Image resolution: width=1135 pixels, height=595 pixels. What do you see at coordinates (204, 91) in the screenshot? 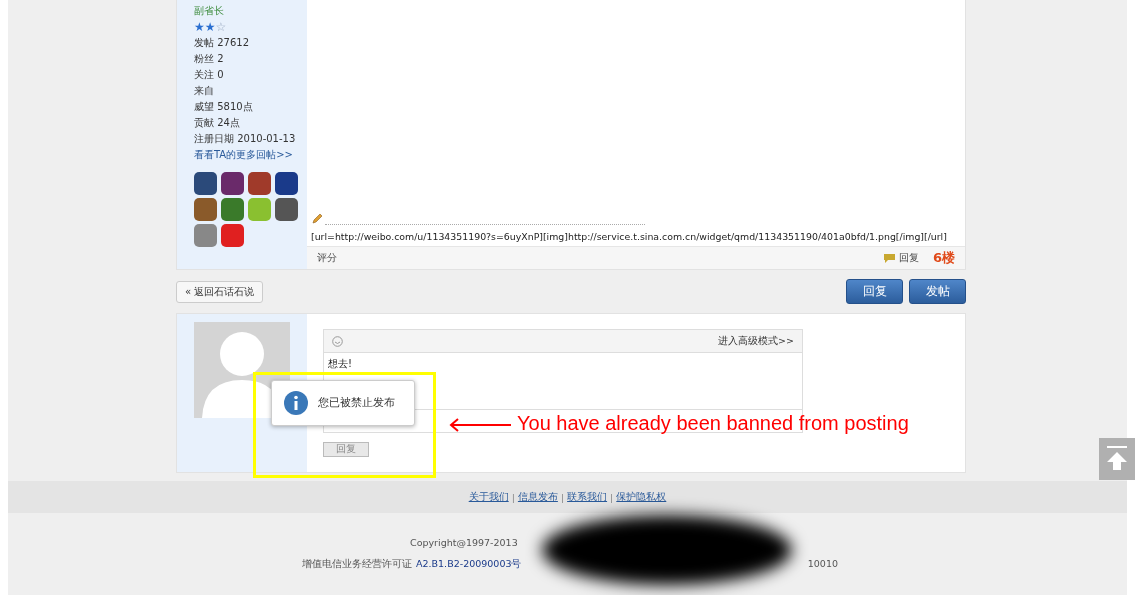
I see `user-stat: 来自` at bounding box center [204, 91].